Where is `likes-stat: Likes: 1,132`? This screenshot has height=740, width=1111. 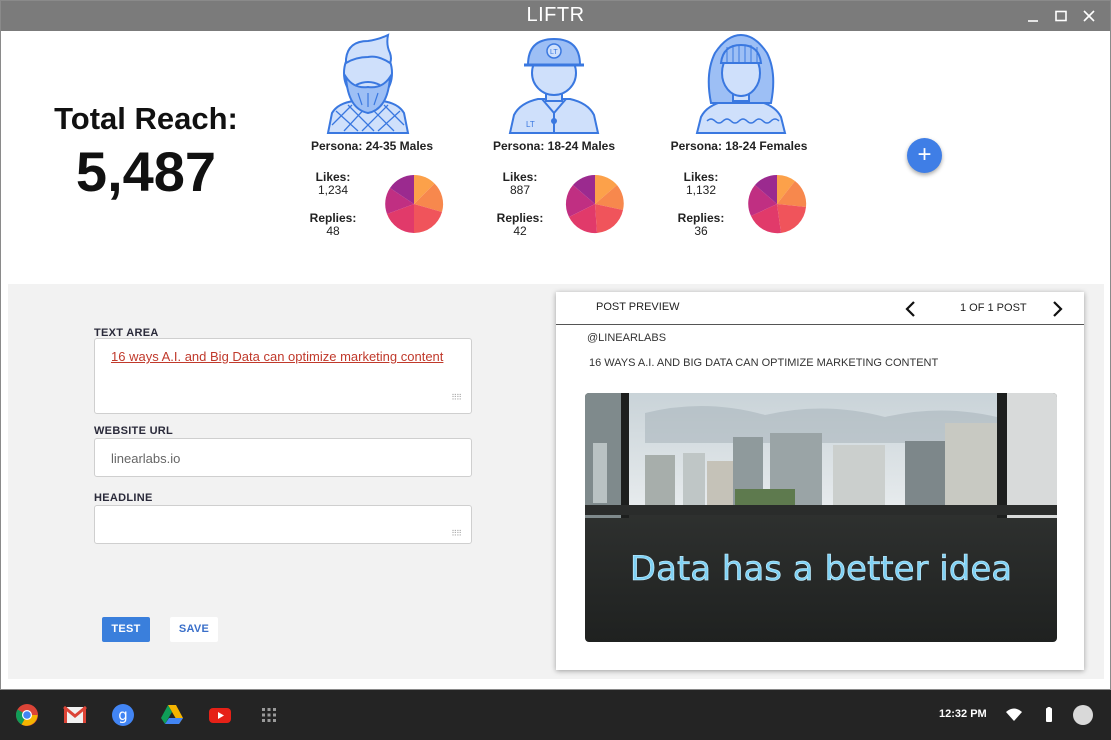 likes-stat: Likes: 1,132 is located at coordinates (701, 184).